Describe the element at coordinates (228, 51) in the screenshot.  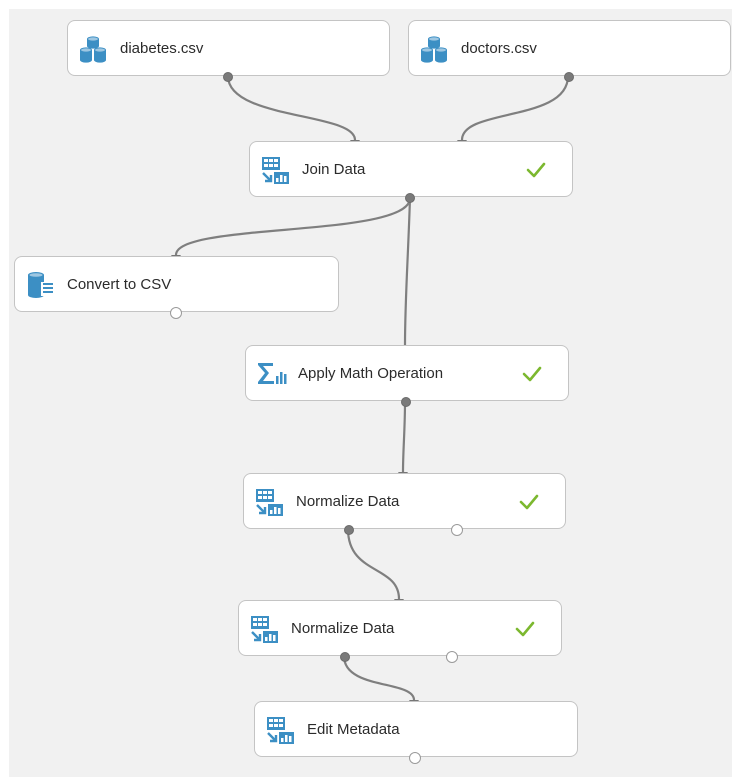
I see `module-diabetes-csv: diabetes.csv` at that location.